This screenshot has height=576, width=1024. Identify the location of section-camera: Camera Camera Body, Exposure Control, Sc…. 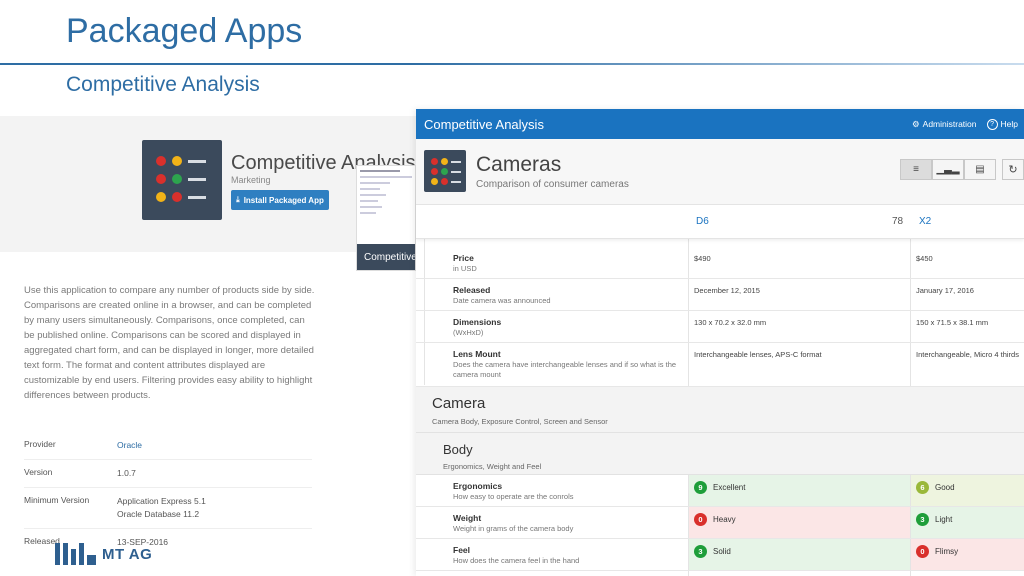
(720, 410).